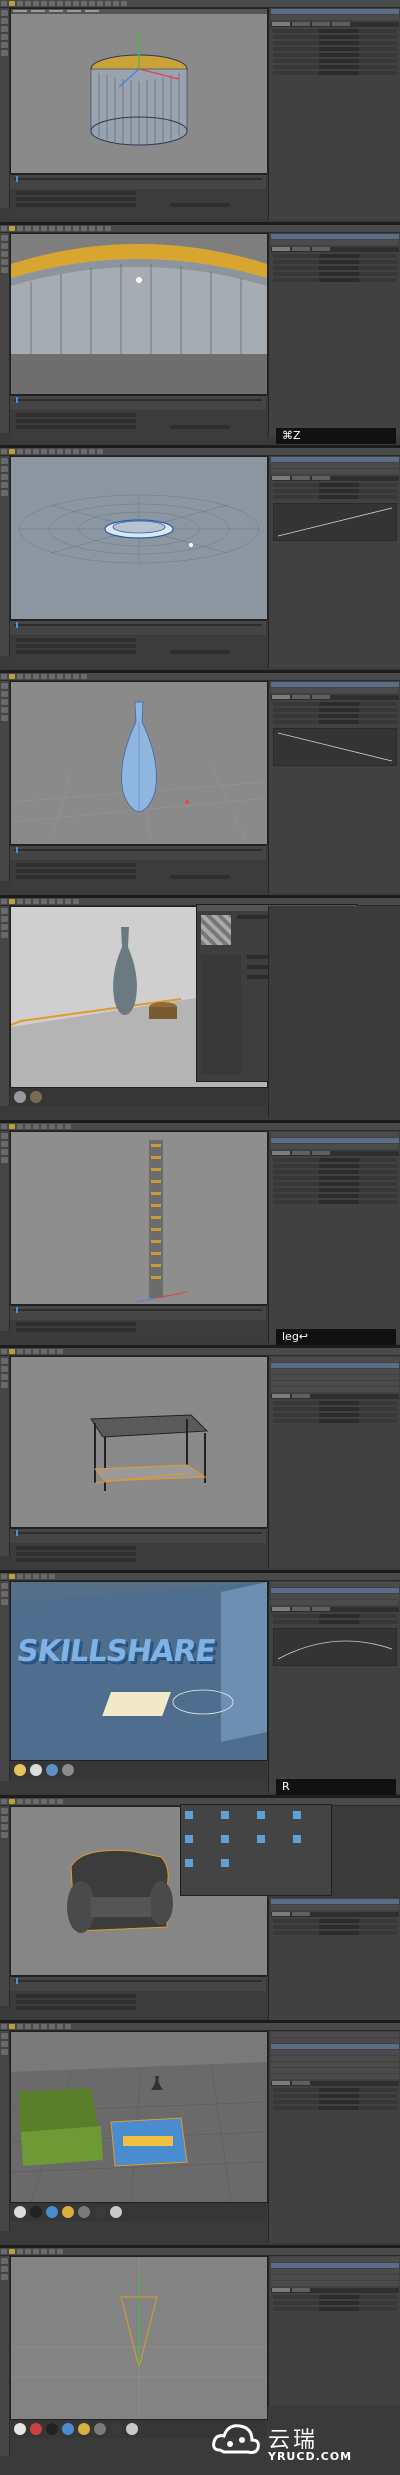  Describe the element at coordinates (92, 3) in the screenshot. I see `array-icon` at that location.